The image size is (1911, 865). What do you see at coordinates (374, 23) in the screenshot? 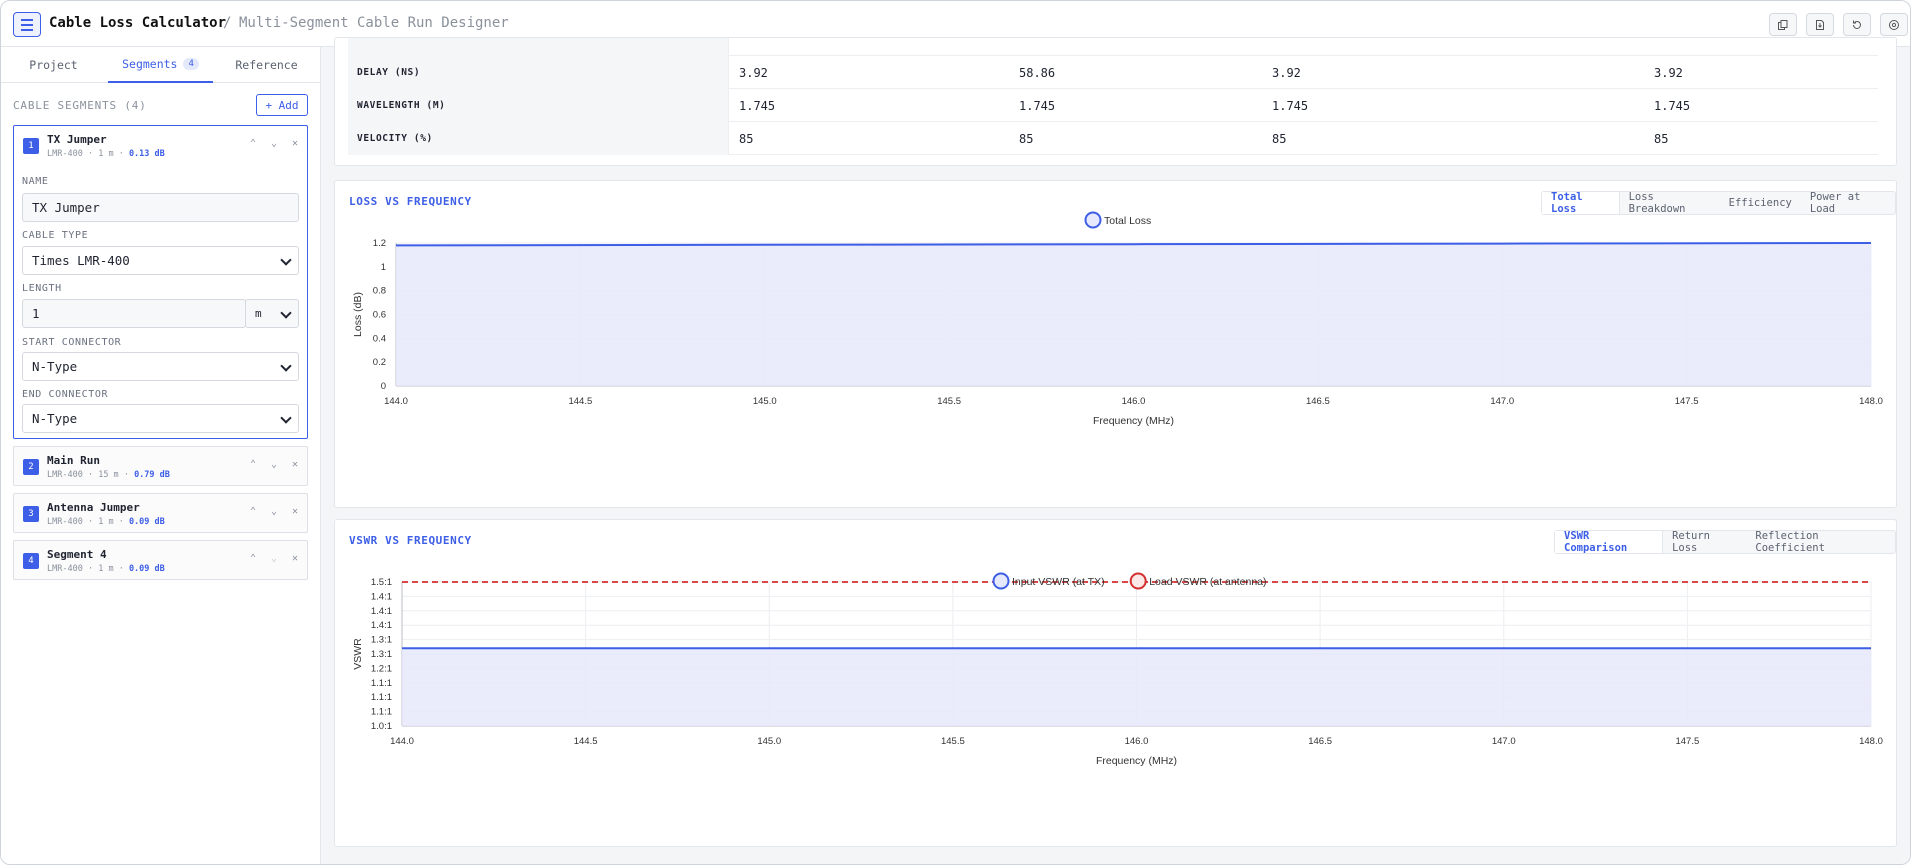
I see `app-subtitle: Multi-Segment Cable Run Designer` at bounding box center [374, 23].